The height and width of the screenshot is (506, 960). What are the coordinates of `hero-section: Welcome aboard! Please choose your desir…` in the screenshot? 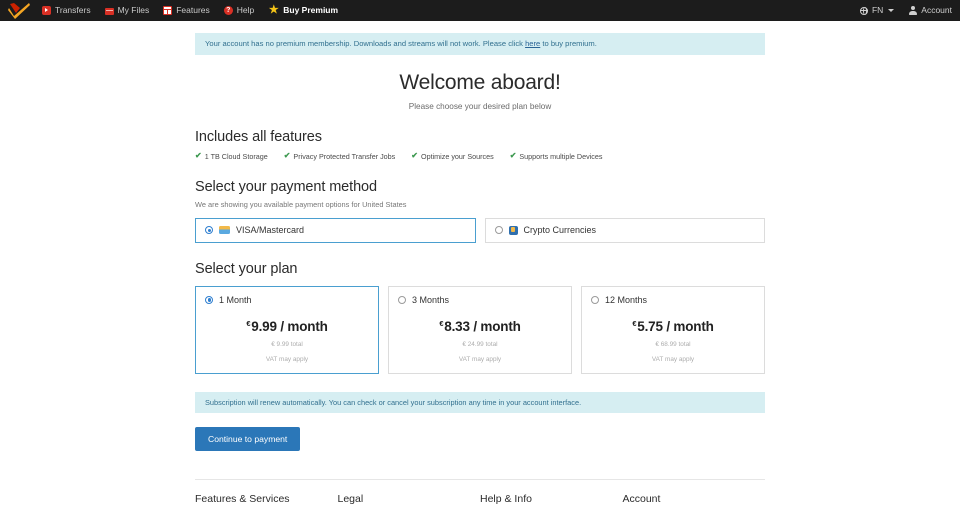 It's located at (480, 91).